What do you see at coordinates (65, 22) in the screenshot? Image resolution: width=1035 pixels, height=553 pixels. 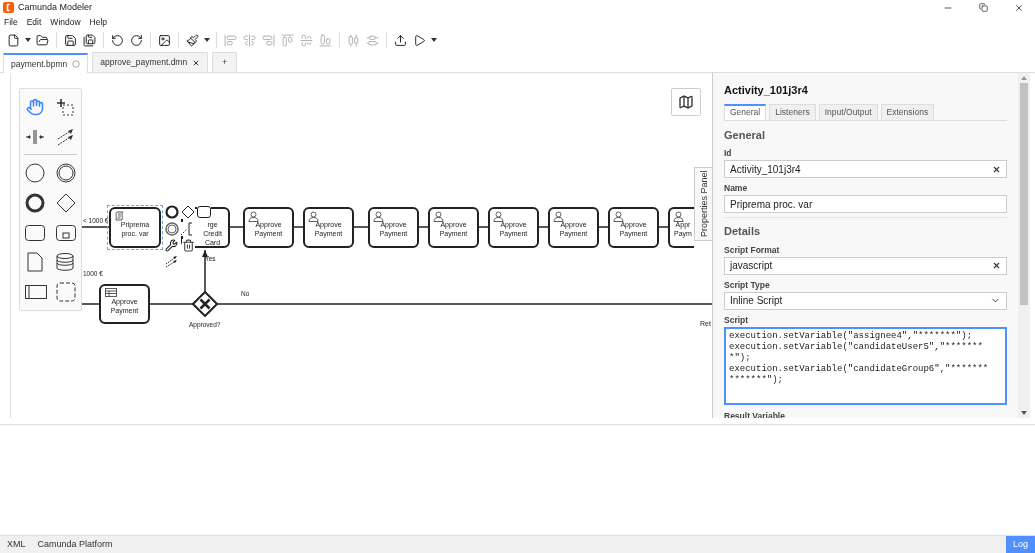 I see `menu-item: Window` at bounding box center [65, 22].